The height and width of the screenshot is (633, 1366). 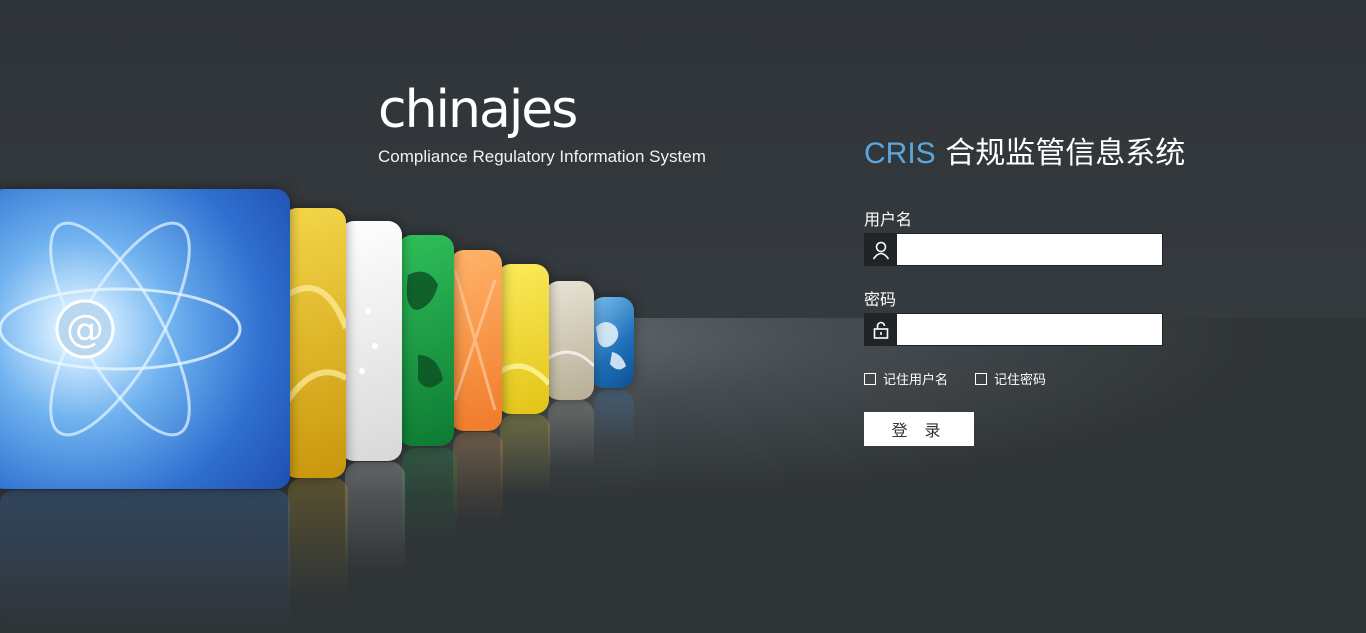 What do you see at coordinates (426, 340) in the screenshot?
I see `world-map-card` at bounding box center [426, 340].